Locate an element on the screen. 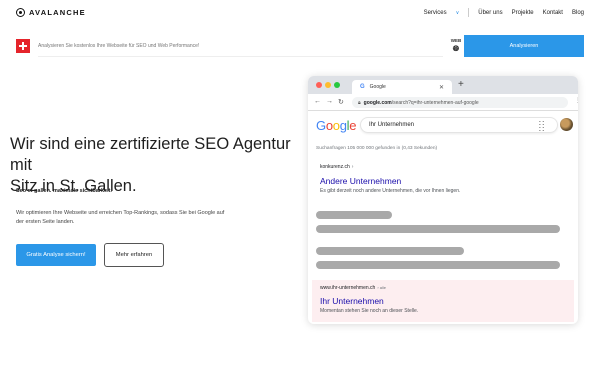  analyse-bar: WEB 🌐︎ SEO Analysieren is located at coordinates (300, 46).